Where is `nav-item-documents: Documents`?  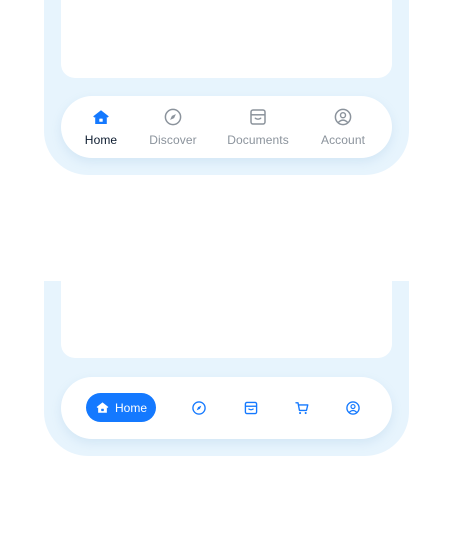 nav-item-documents: Documents is located at coordinates (258, 127).